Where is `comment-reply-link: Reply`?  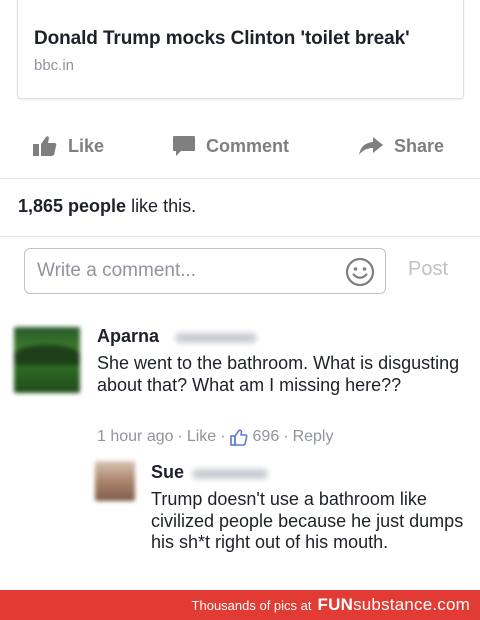
comment-reply-link: Reply is located at coordinates (313, 437).